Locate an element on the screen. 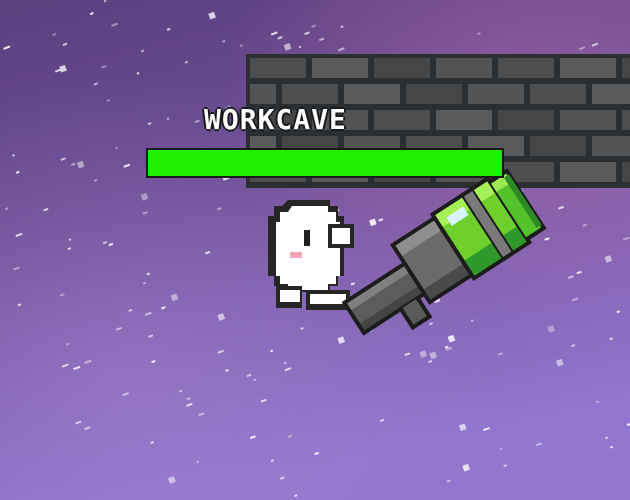 The image size is (630, 500). player-name-label: WORKCAVE is located at coordinates (275, 119).